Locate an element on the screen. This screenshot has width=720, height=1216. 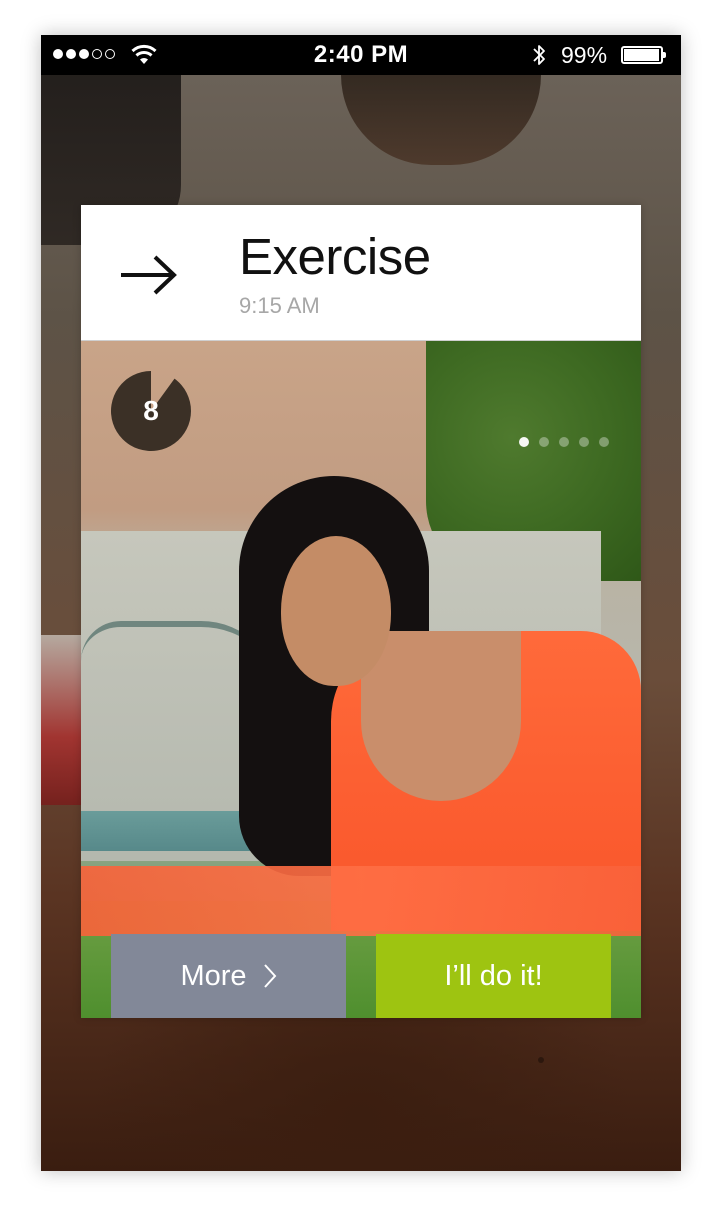
battery-percent: 99% is located at coordinates (584, 55).